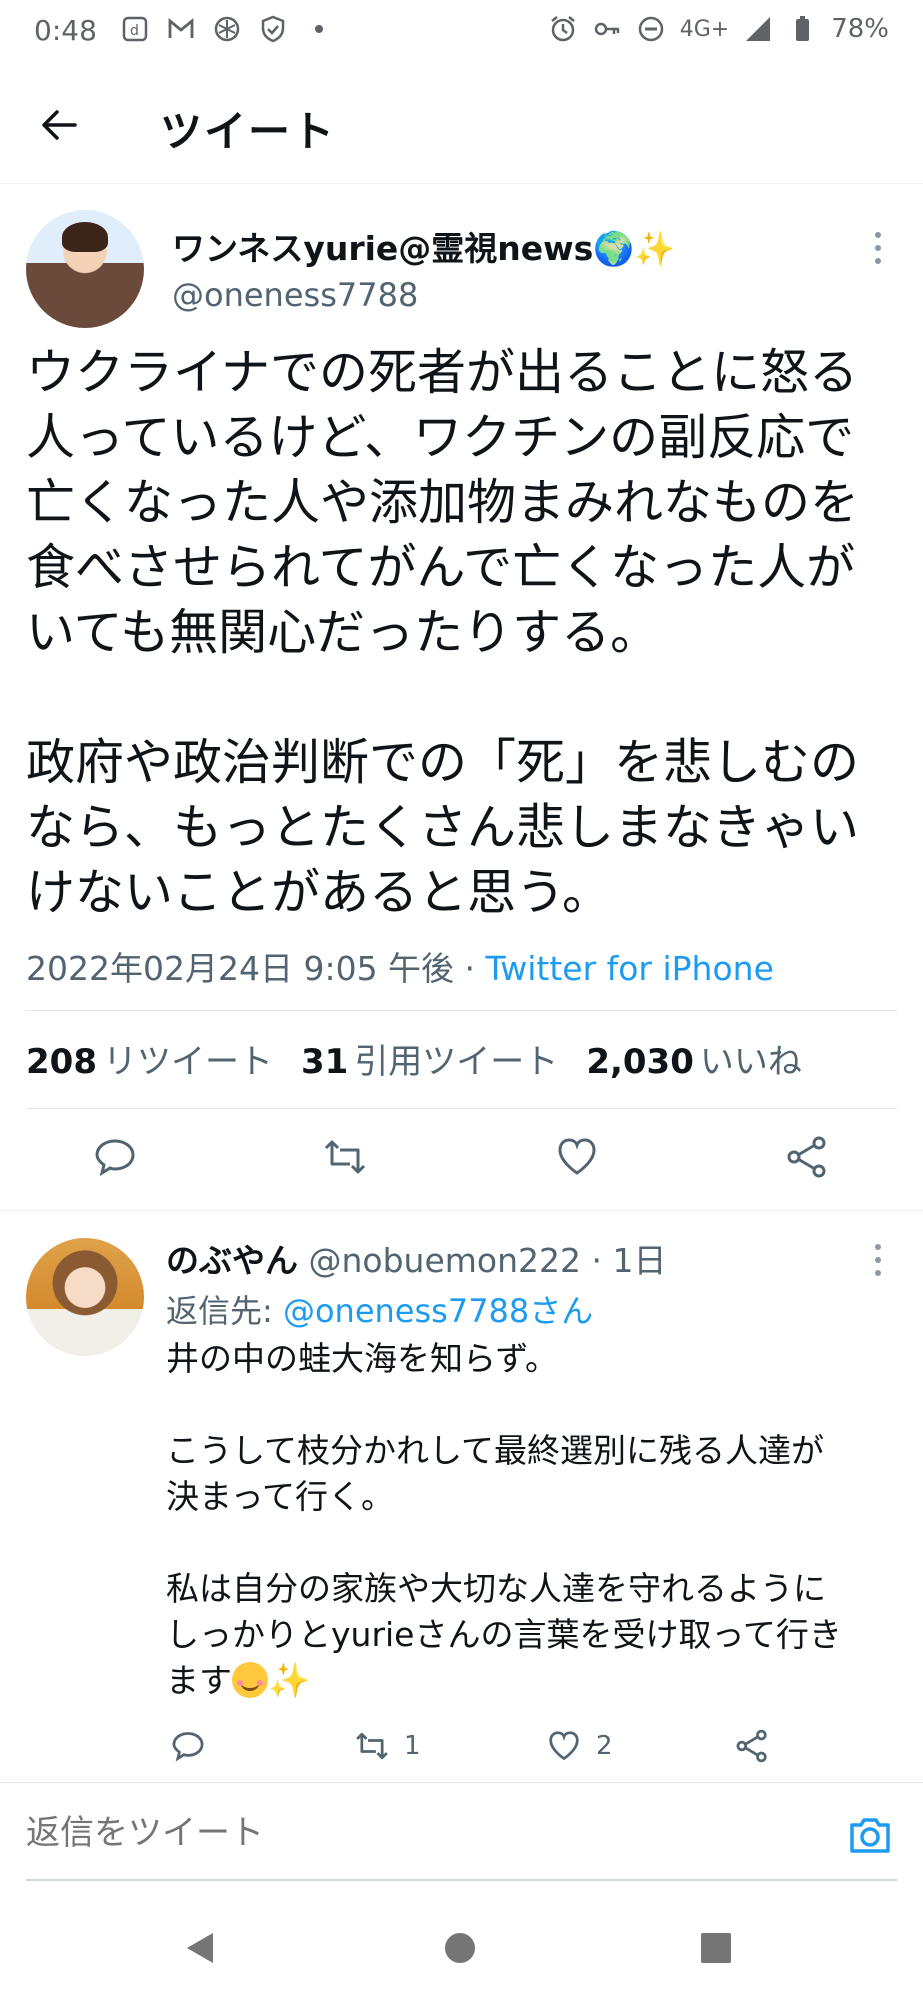 This screenshot has width=923, height=2000. I want to click on camera-icon, so click(870, 1835).